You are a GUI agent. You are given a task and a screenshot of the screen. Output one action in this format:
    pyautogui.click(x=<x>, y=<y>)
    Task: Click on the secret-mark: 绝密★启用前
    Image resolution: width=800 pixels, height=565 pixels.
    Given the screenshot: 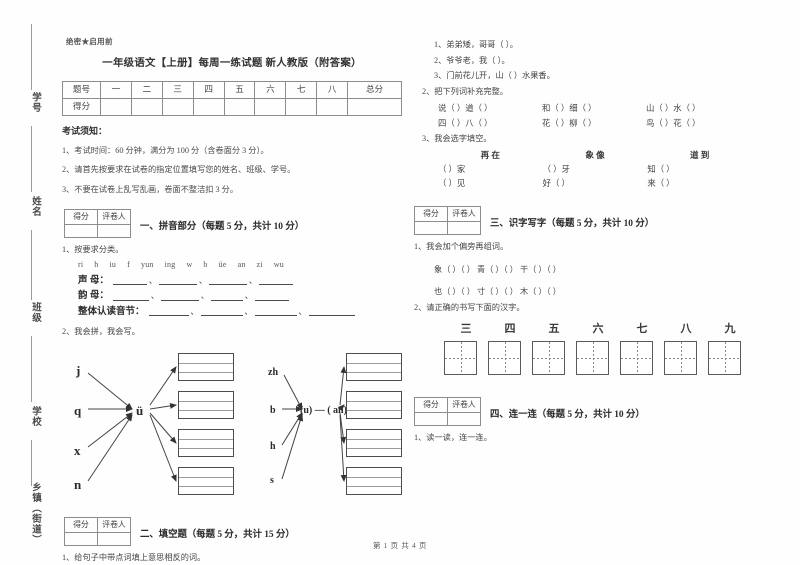 What is the action you would take?
    pyautogui.click(x=89, y=41)
    